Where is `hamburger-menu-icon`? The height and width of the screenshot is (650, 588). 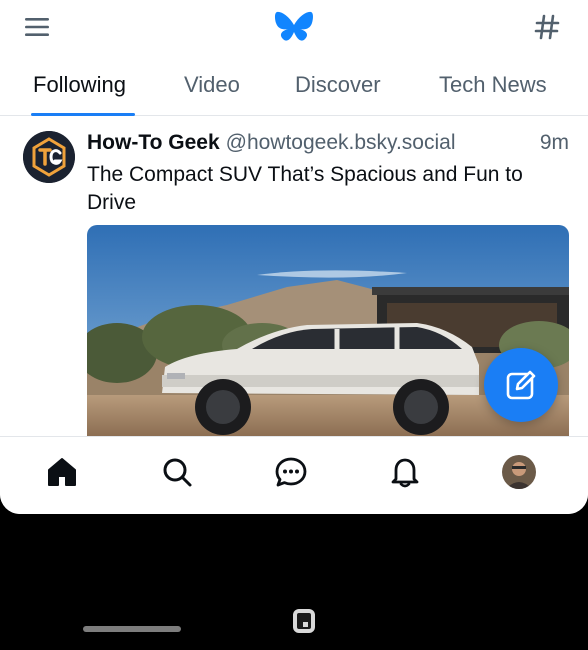
hamburger-menu-icon is located at coordinates (37, 27).